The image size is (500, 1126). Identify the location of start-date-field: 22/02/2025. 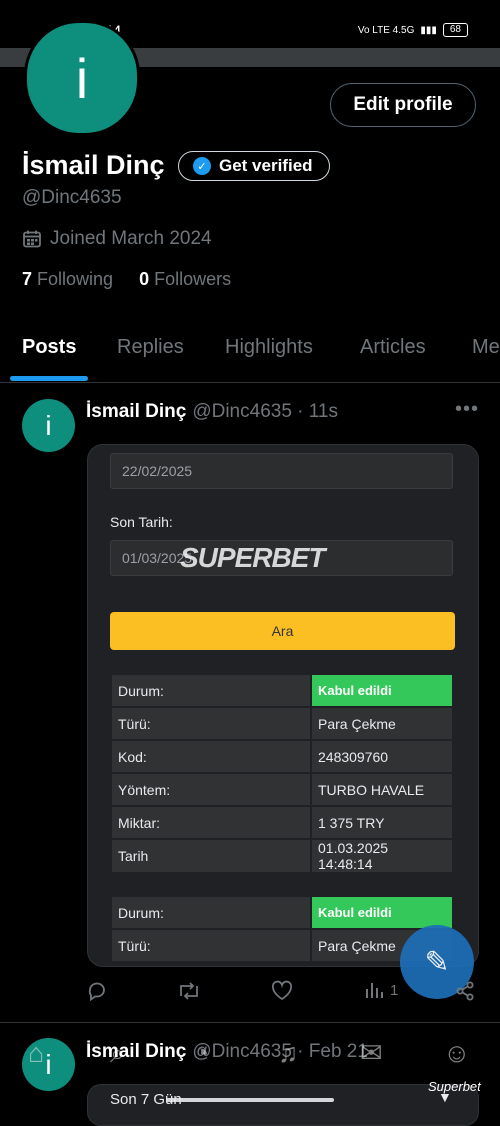
(281, 471).